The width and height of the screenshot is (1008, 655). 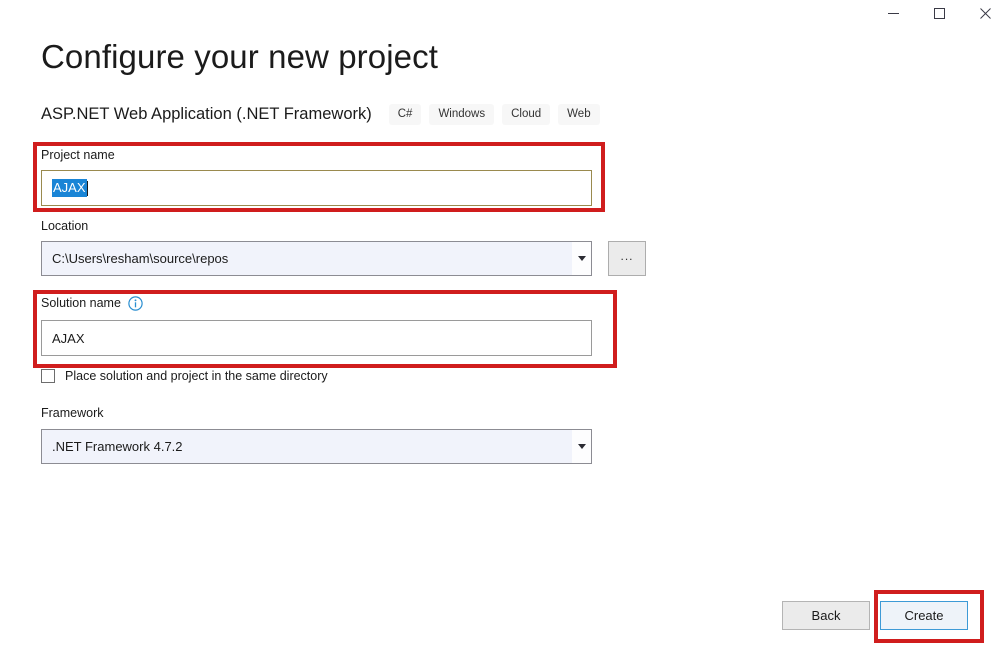 What do you see at coordinates (316, 258) in the screenshot?
I see `location-combobox: C:\Users\resham\source\repos` at bounding box center [316, 258].